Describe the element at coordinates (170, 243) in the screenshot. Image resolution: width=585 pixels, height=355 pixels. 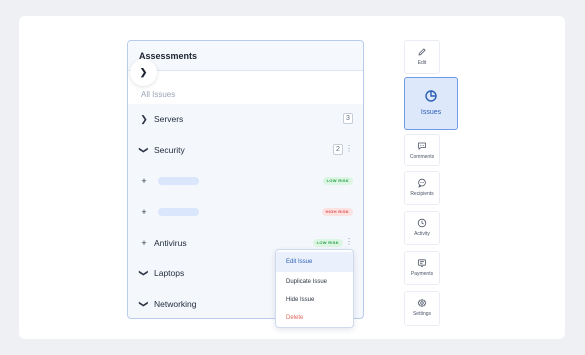
I see `row-label: Antivirus` at that location.